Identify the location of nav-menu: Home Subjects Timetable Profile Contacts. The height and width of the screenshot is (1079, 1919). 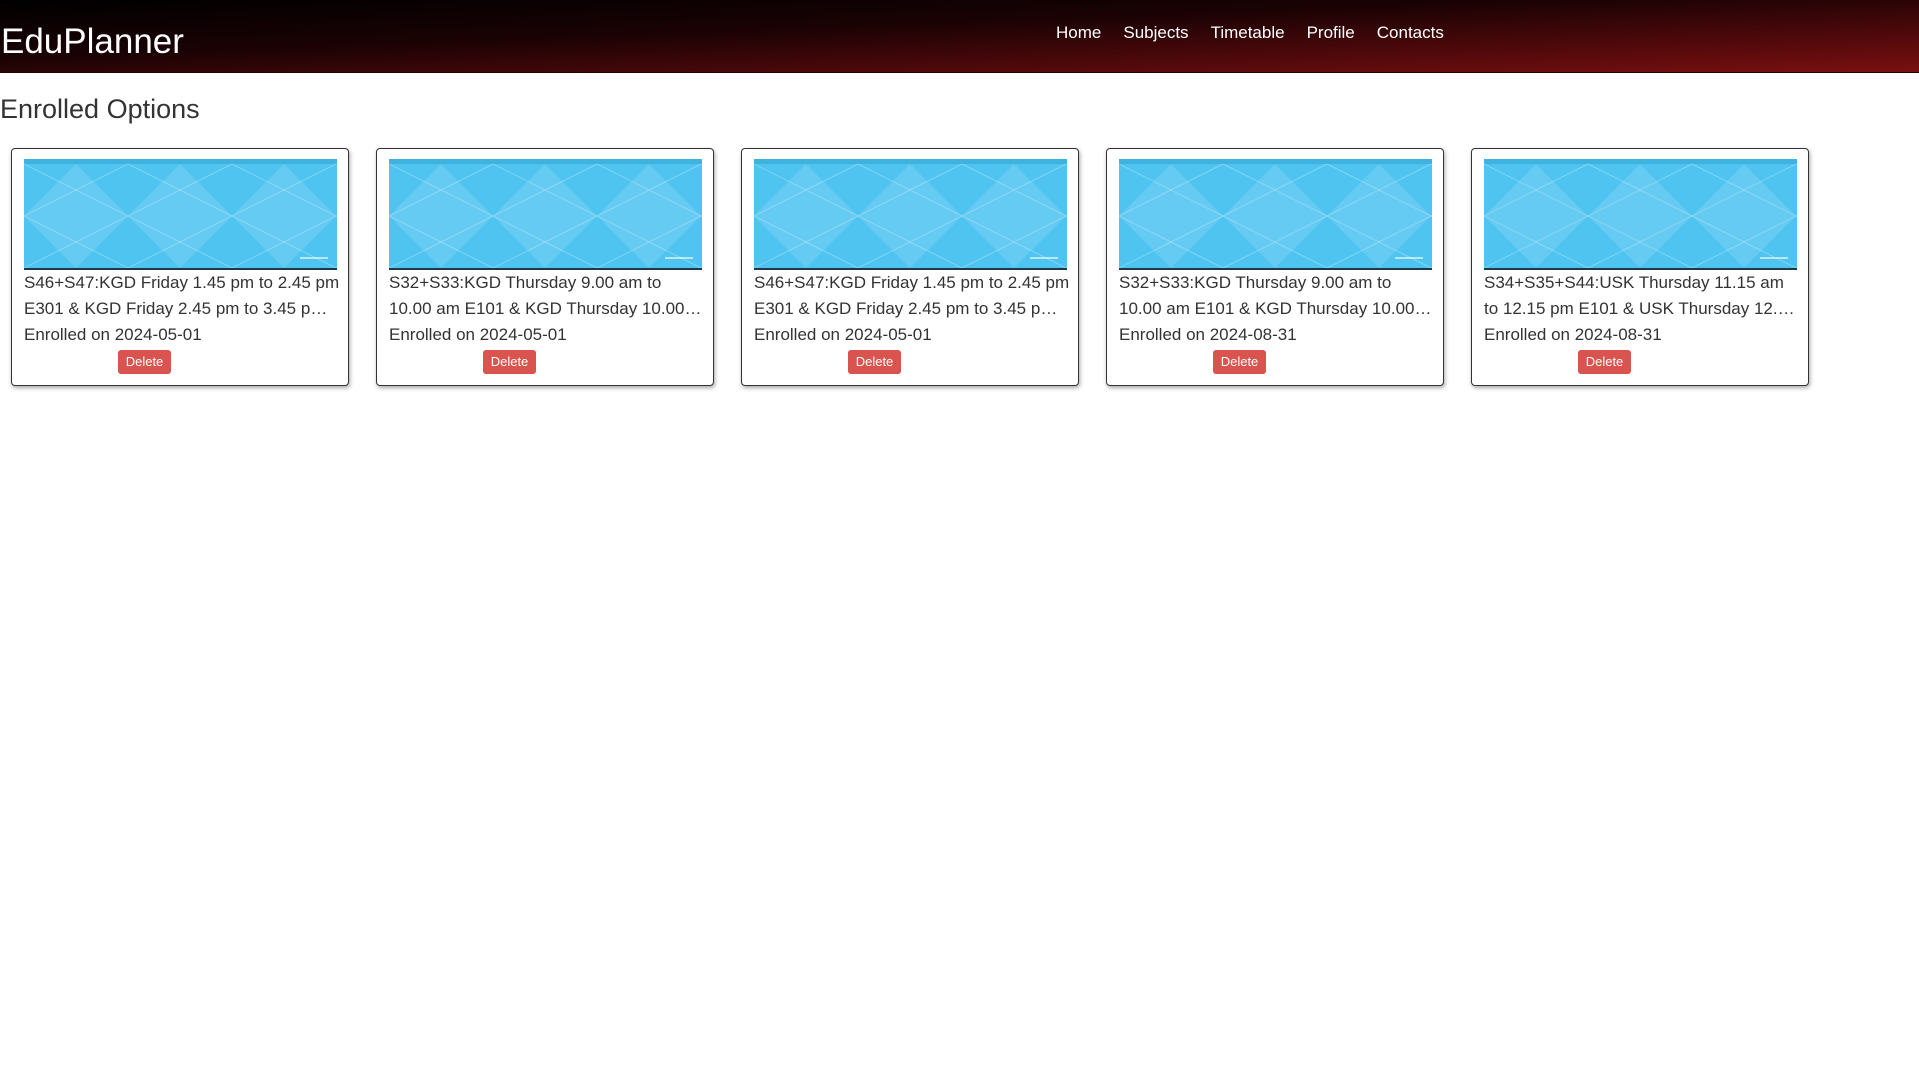
(1261, 33).